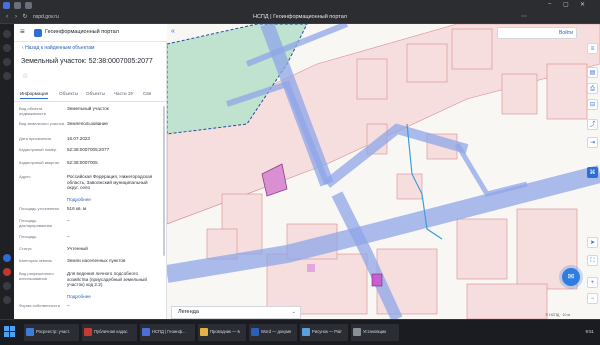 This screenshot has width=600, height=345. Describe the element at coordinates (113, 200) in the screenshot. I see `address-more-link: Подробнее` at that location.